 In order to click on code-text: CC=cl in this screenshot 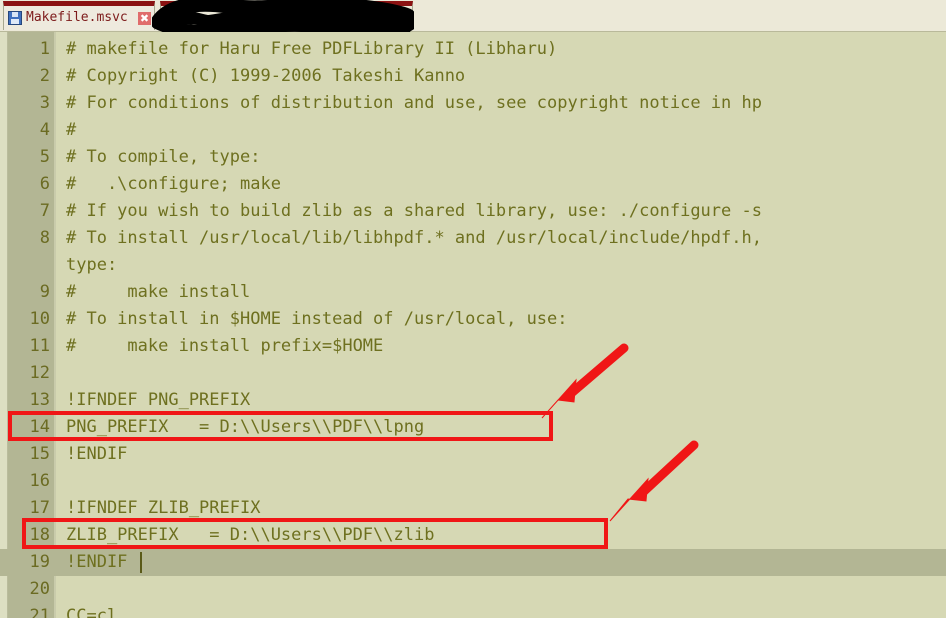, I will do `click(92, 612)`.